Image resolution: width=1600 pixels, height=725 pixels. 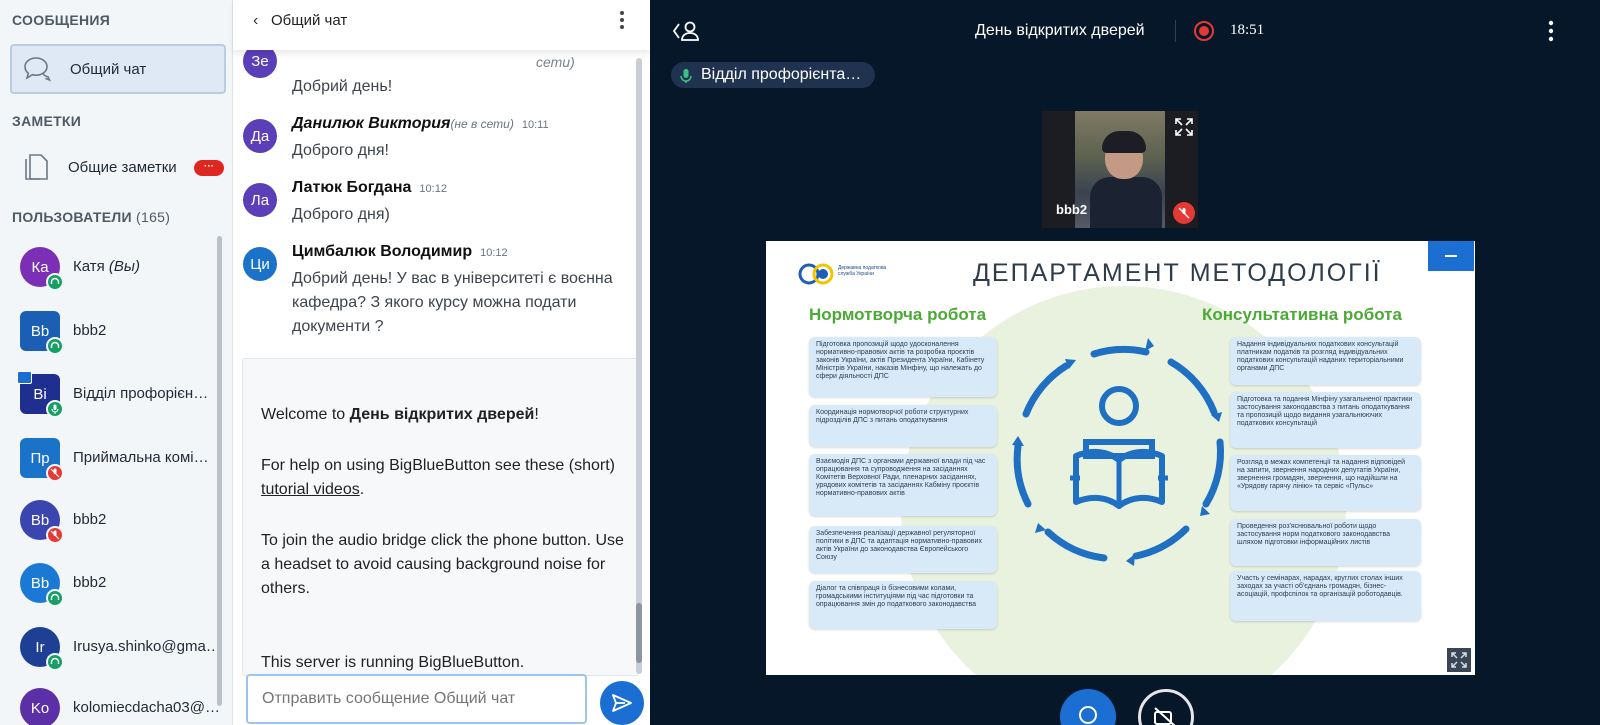 What do you see at coordinates (1177, 273) in the screenshot?
I see `slide-title: ДЕПАРТАМЕНТ МЕТОДОЛОГІЇ` at bounding box center [1177, 273].